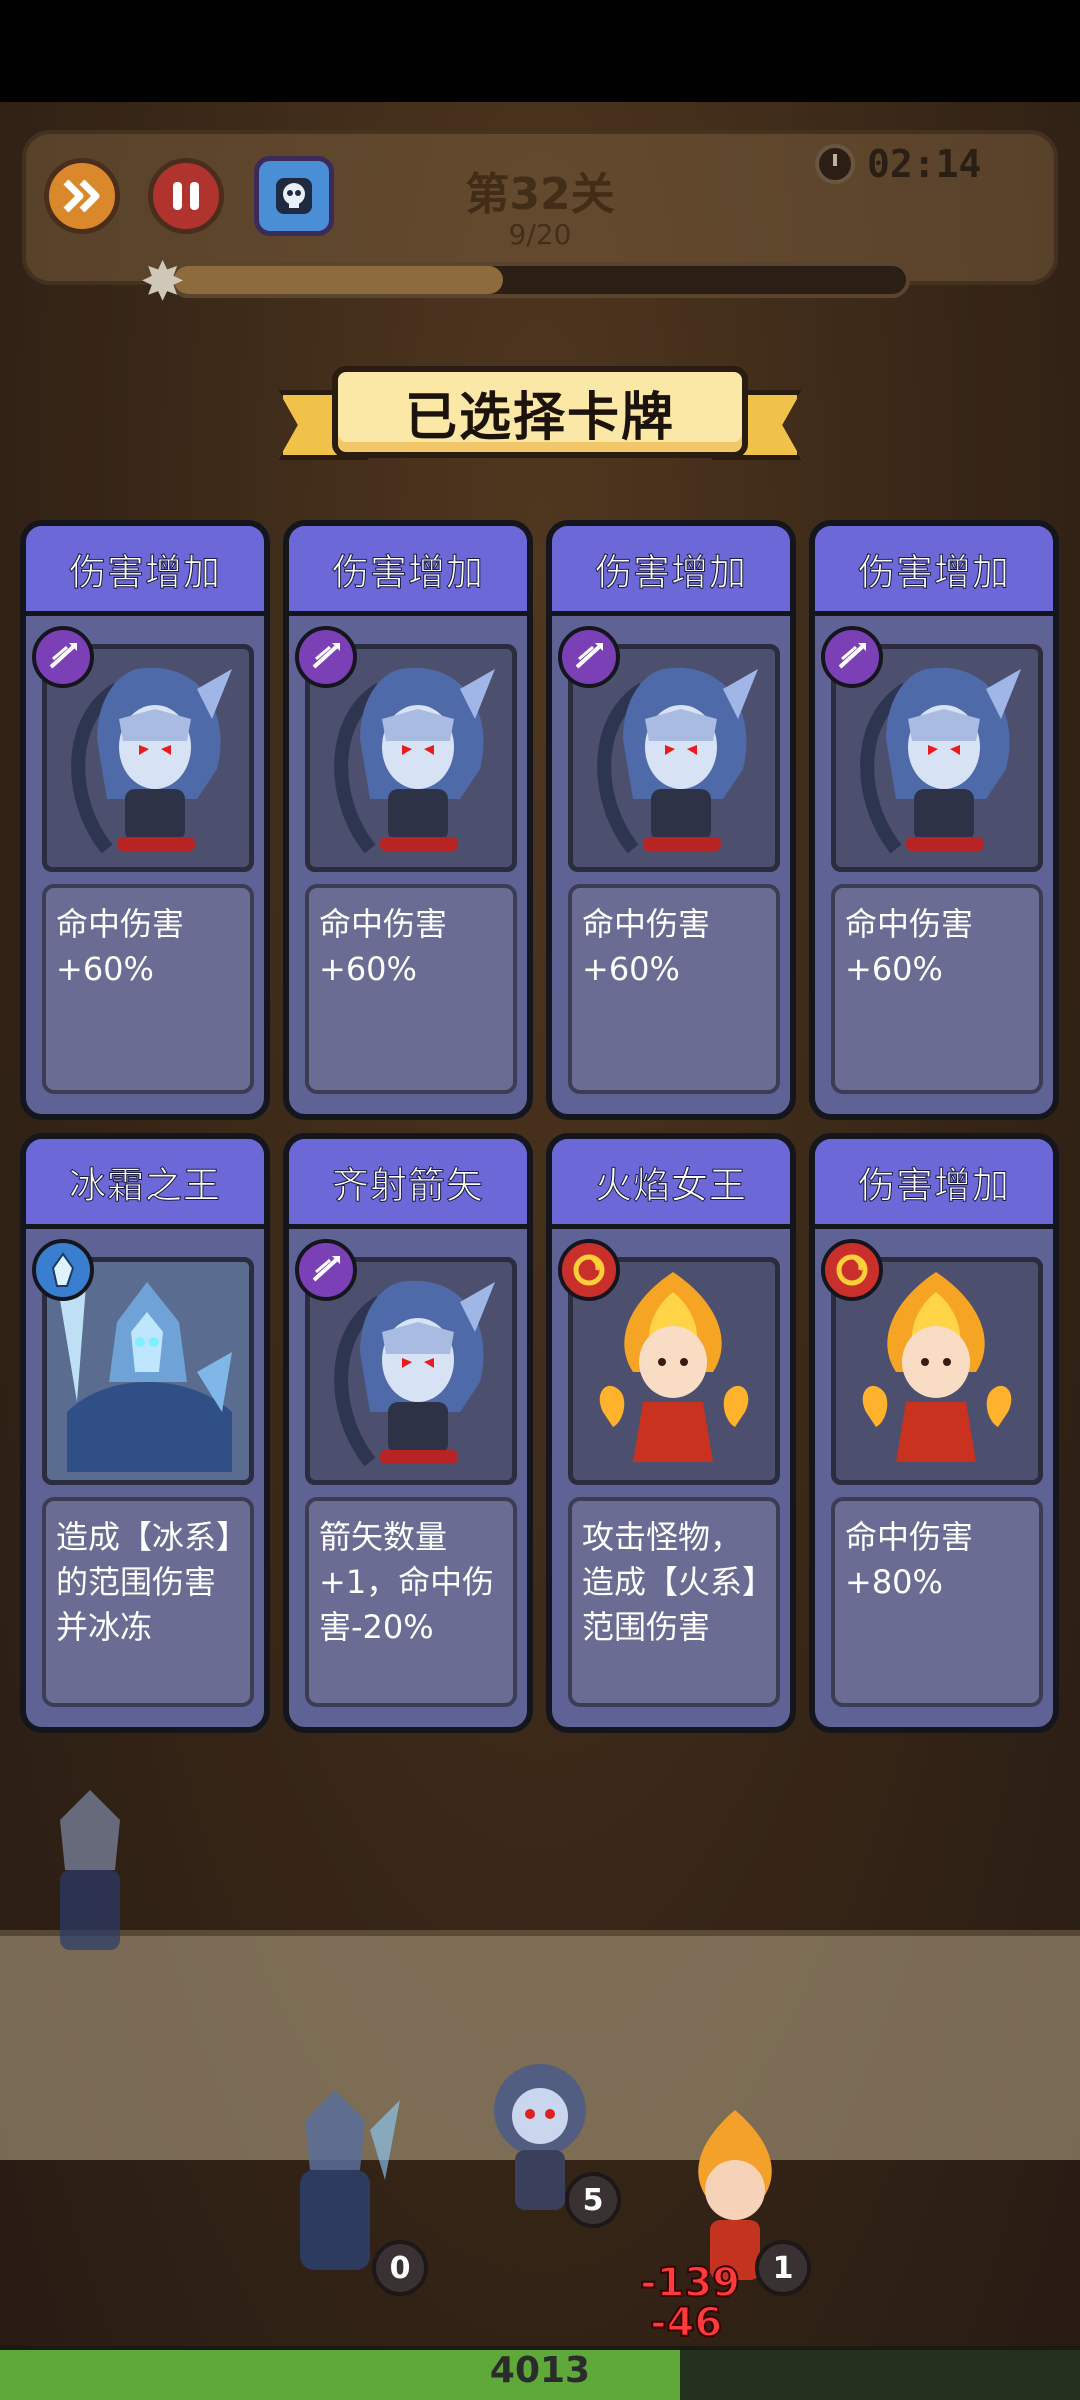 Image resolution: width=1080 pixels, height=2400 pixels. What do you see at coordinates (540, 2370) in the screenshot?
I see `base-hp-value: 4013` at bounding box center [540, 2370].